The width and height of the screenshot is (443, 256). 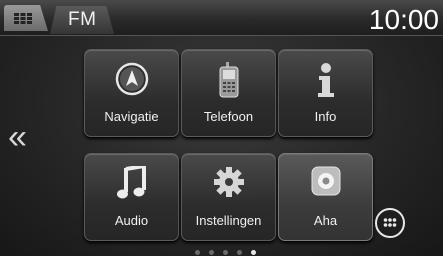 I want to click on top-bar: FM 10:00, so click(x=221, y=18).